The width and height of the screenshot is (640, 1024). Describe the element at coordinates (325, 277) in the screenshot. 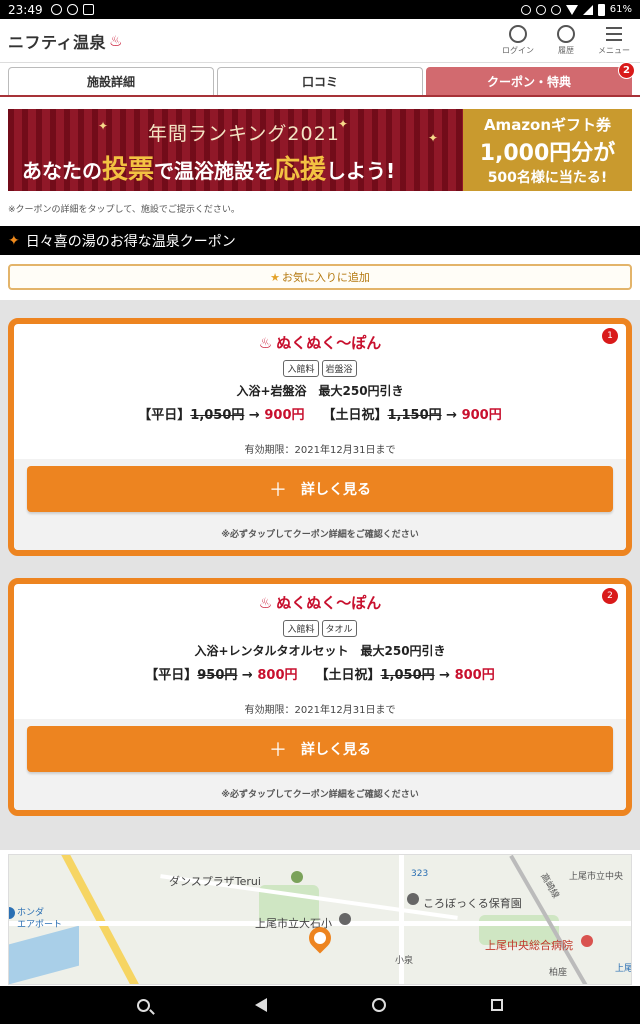

I see `add-favorite-label: お気に入りに追加` at that location.